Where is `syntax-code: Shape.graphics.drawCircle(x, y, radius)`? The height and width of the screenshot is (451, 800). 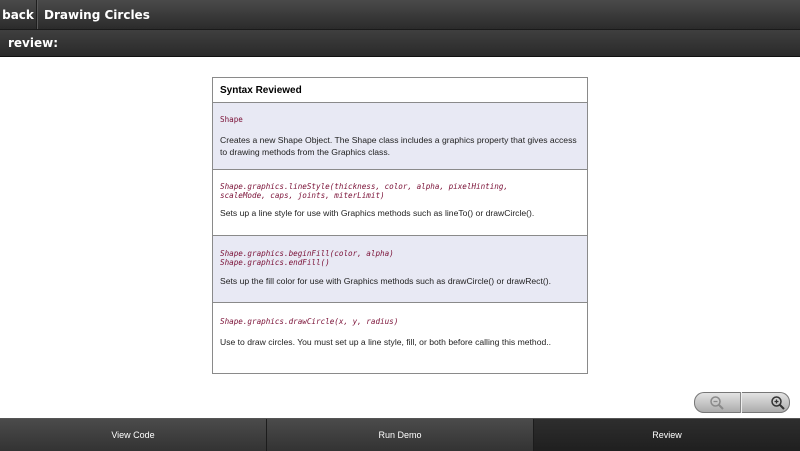
syntax-code: Shape.graphics.drawCircle(x, y, radius) is located at coordinates (309, 321).